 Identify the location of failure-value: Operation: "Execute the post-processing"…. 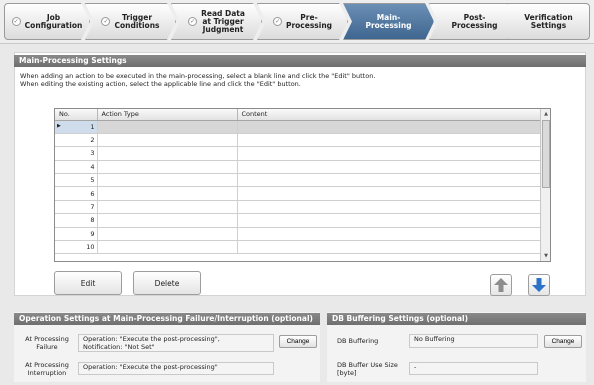
(176, 343).